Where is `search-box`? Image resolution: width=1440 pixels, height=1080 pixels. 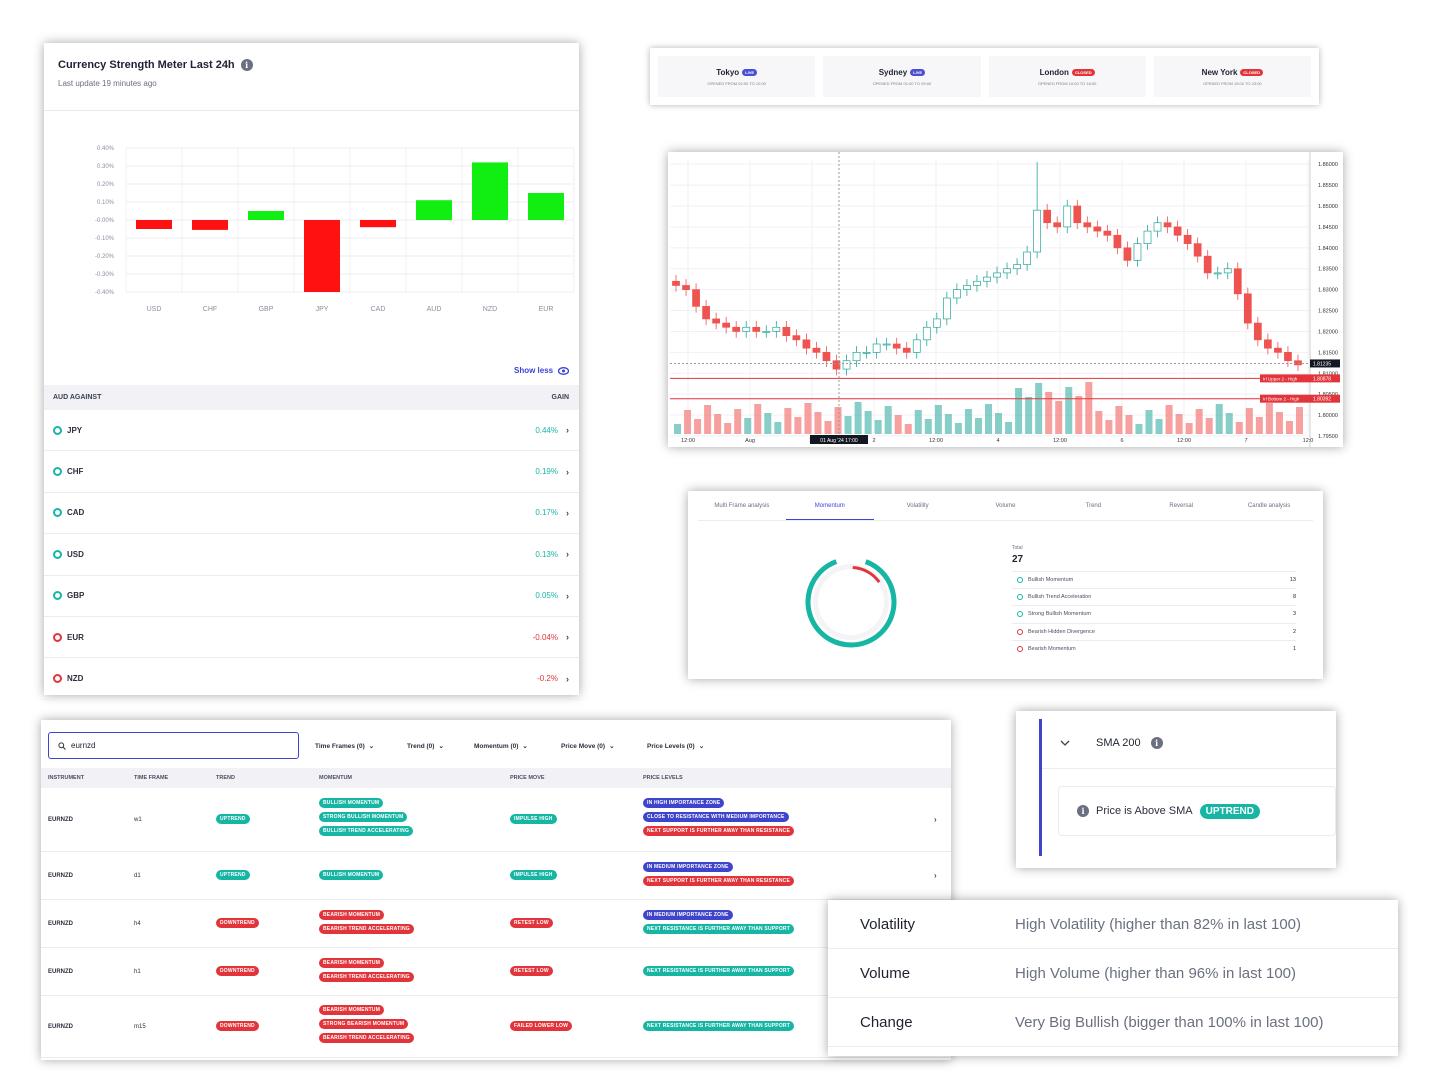
search-box is located at coordinates (173, 745).